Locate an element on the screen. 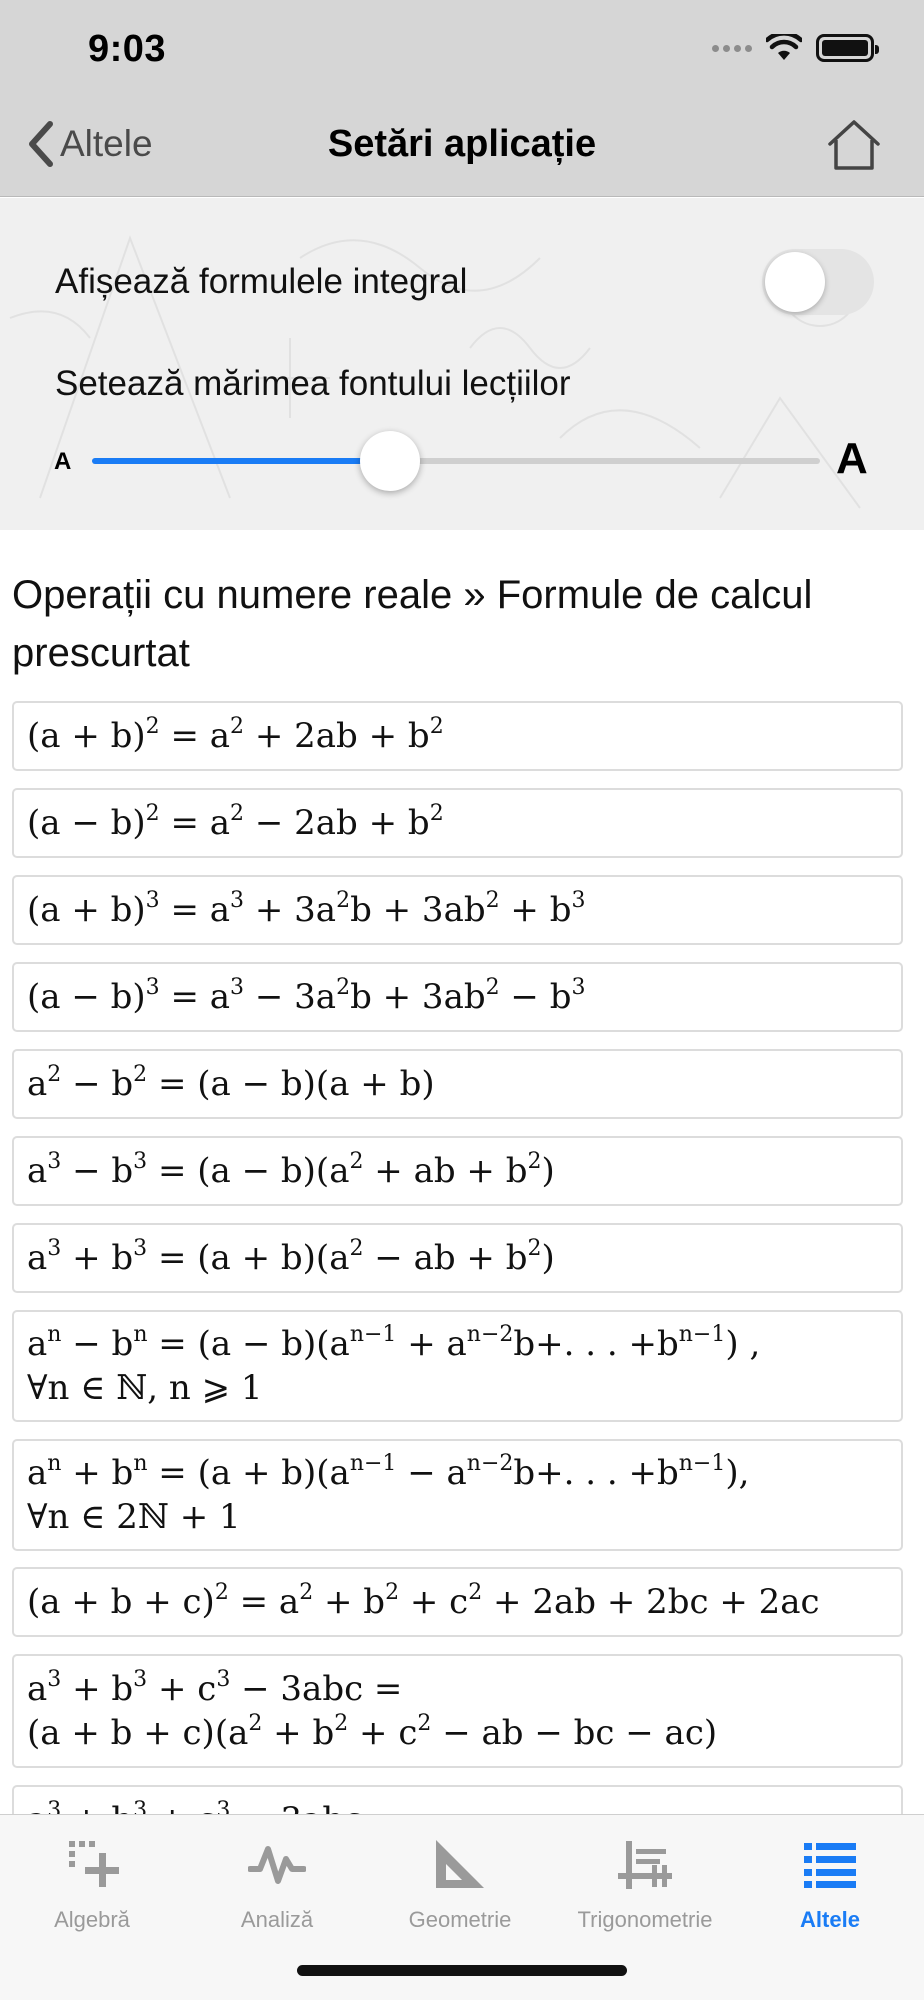 Image resolution: width=924 pixels, height=2000 pixels. tab-label: Altele is located at coordinates (830, 1919).